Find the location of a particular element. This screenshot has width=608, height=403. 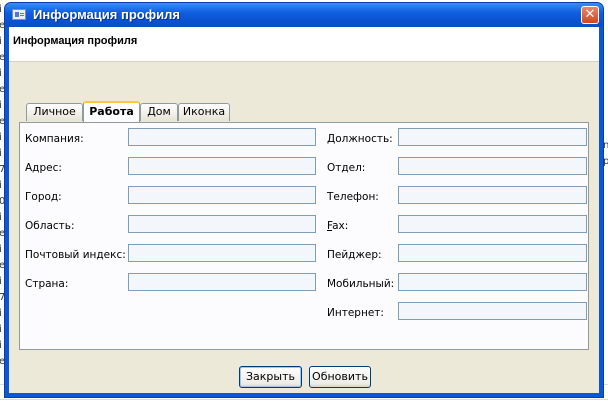

fax-field is located at coordinates (492, 224).